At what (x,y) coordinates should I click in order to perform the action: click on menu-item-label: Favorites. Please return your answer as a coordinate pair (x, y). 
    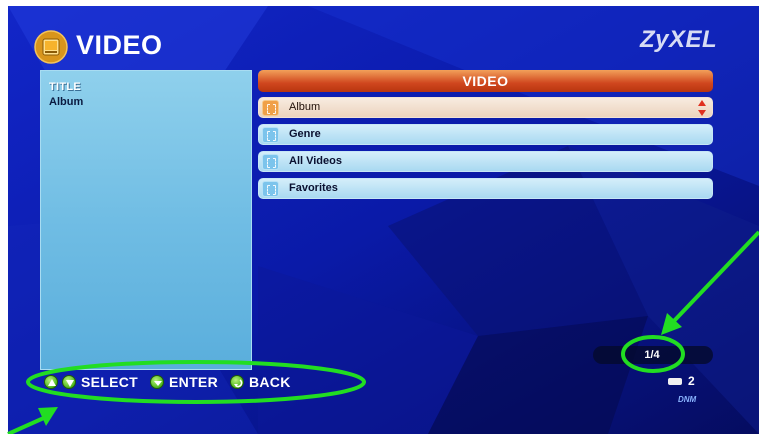
    Looking at the image, I should click on (313, 188).